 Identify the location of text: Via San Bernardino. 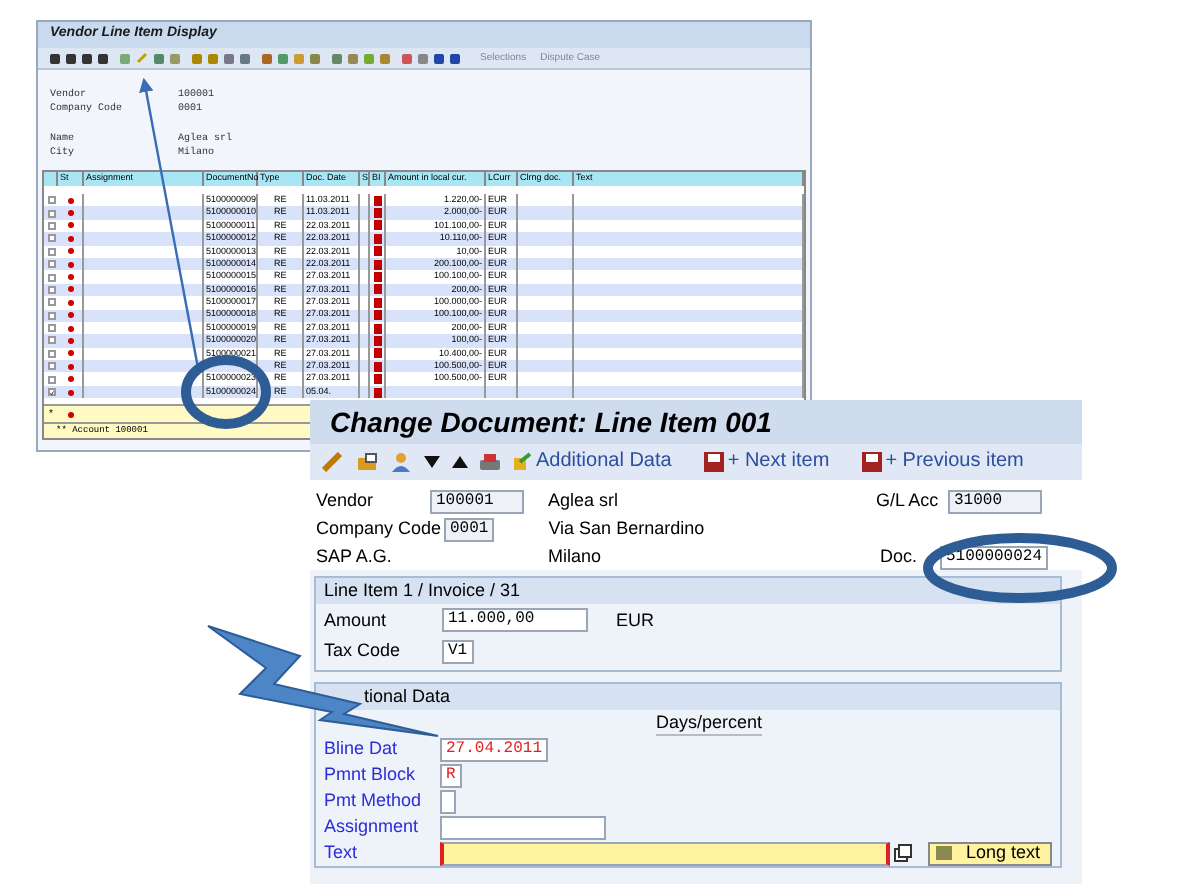
(626, 529).